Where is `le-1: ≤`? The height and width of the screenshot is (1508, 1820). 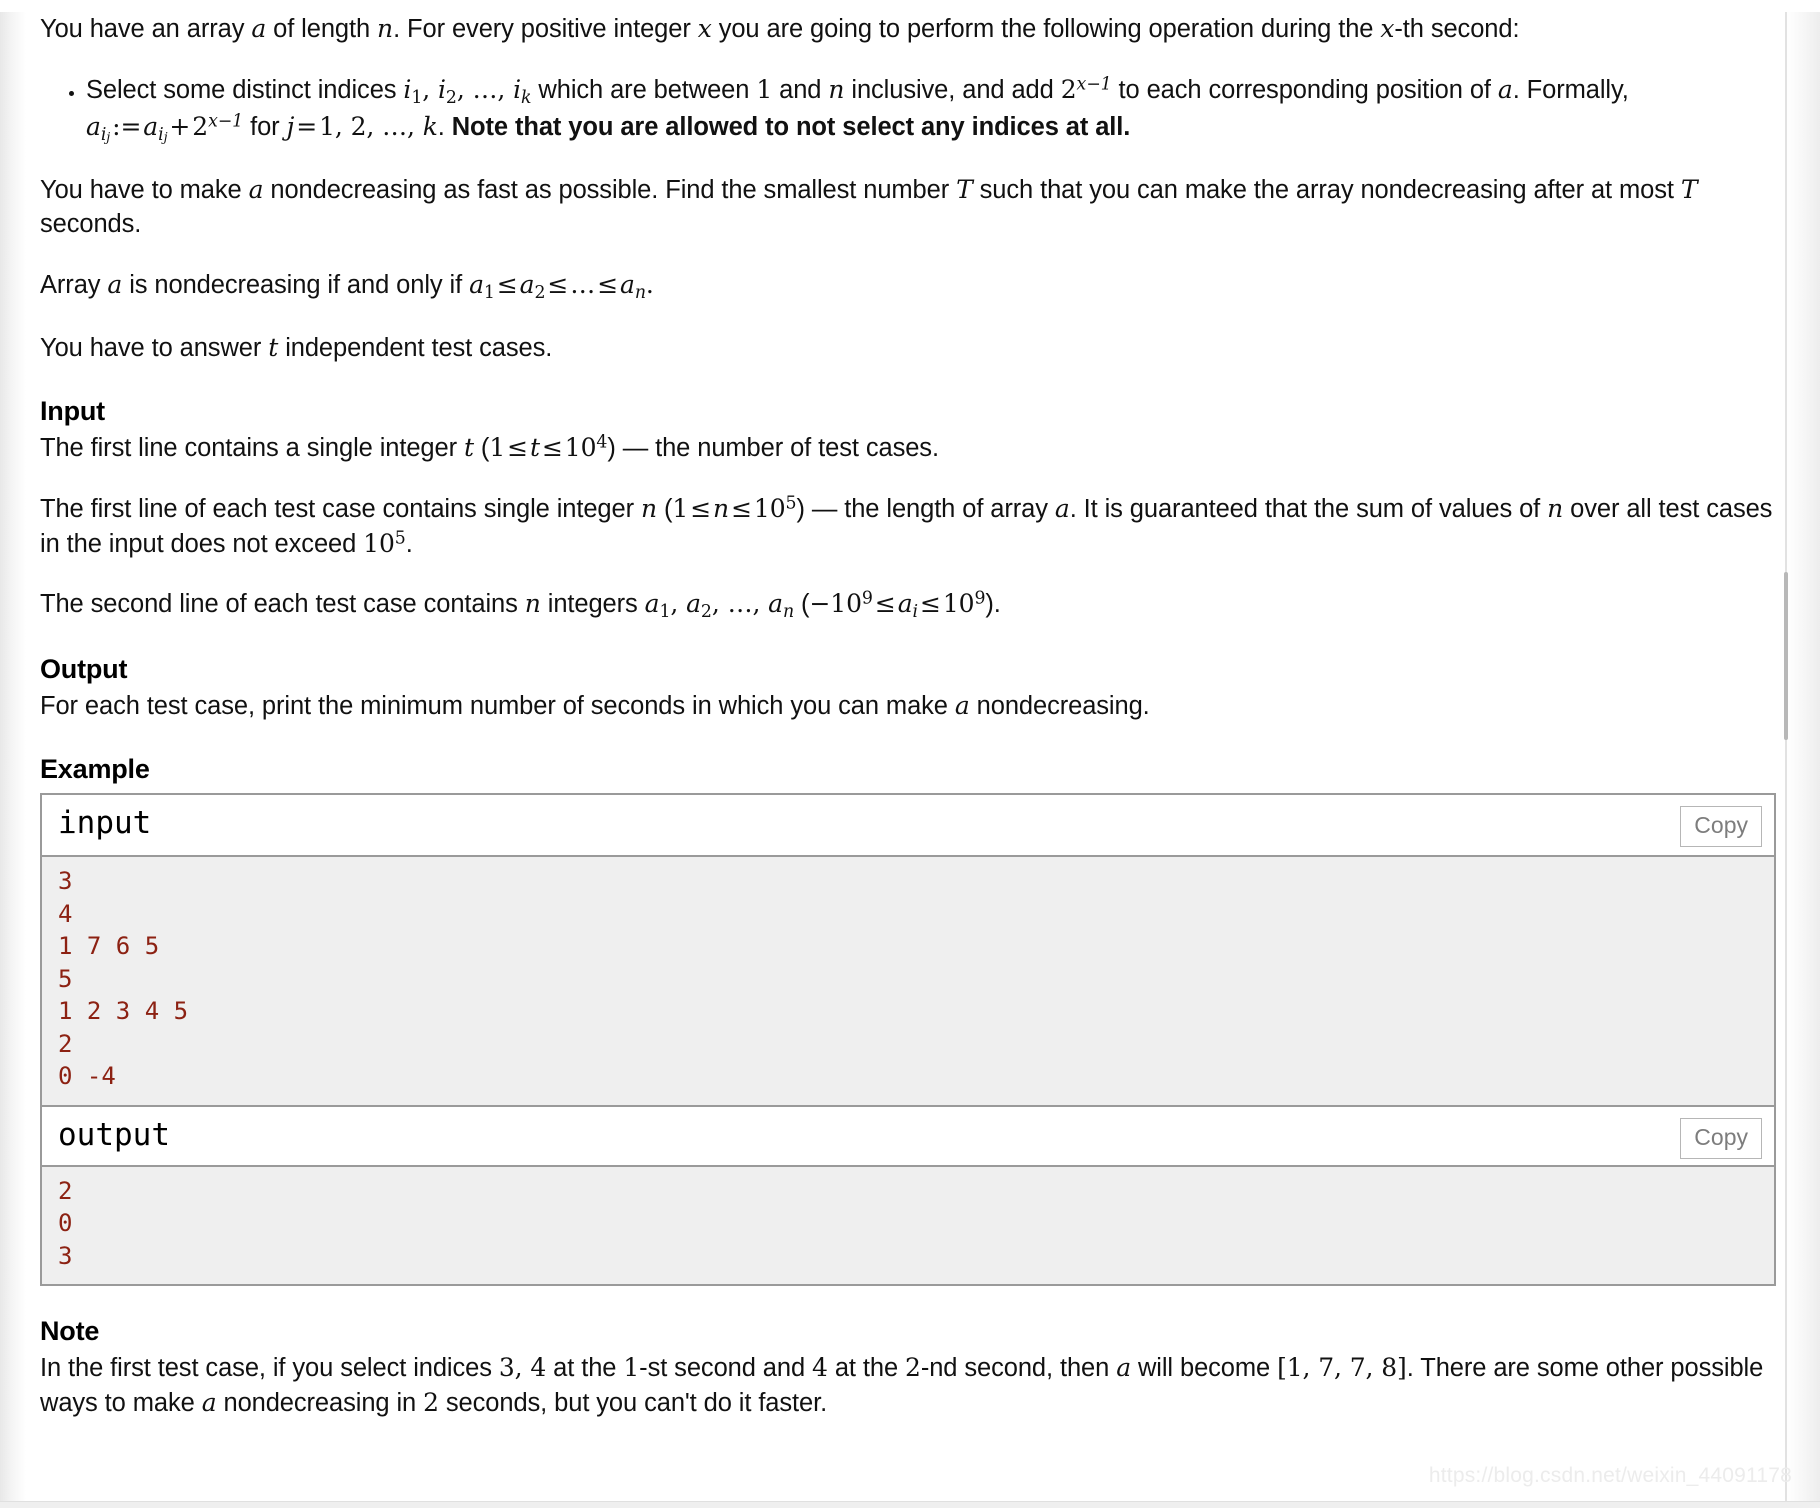 le-1: ≤ is located at coordinates (507, 284).